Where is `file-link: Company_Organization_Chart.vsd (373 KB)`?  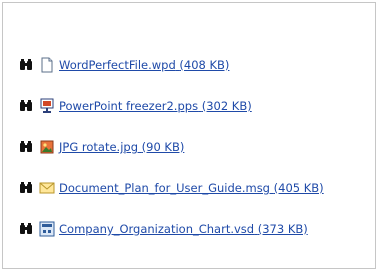 file-link: Company_Organization_Chart.vsd (373 KB) is located at coordinates (183, 229).